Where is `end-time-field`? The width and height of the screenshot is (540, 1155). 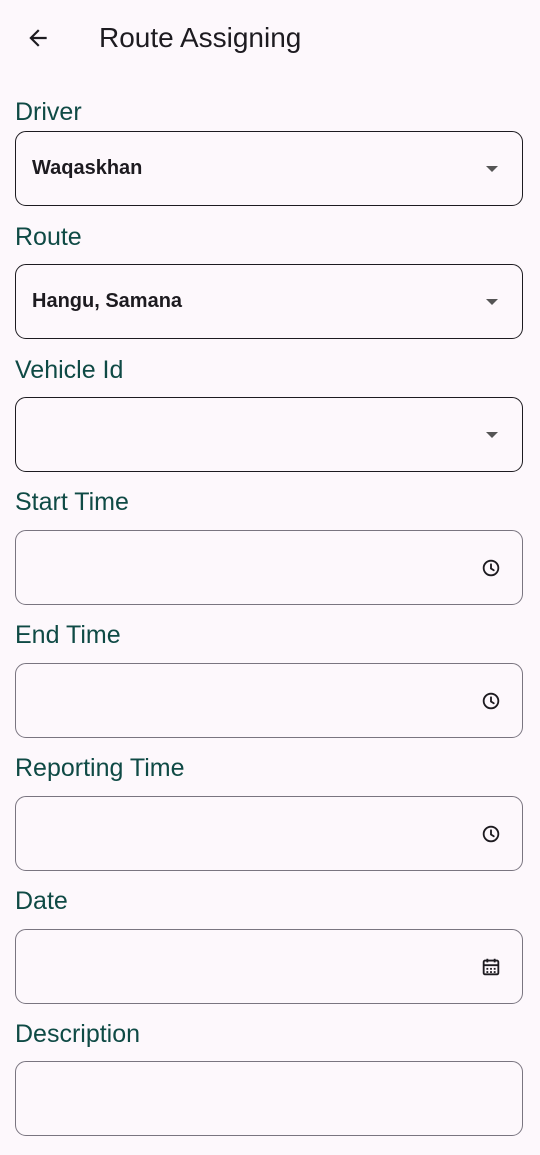 end-time-field is located at coordinates (269, 700).